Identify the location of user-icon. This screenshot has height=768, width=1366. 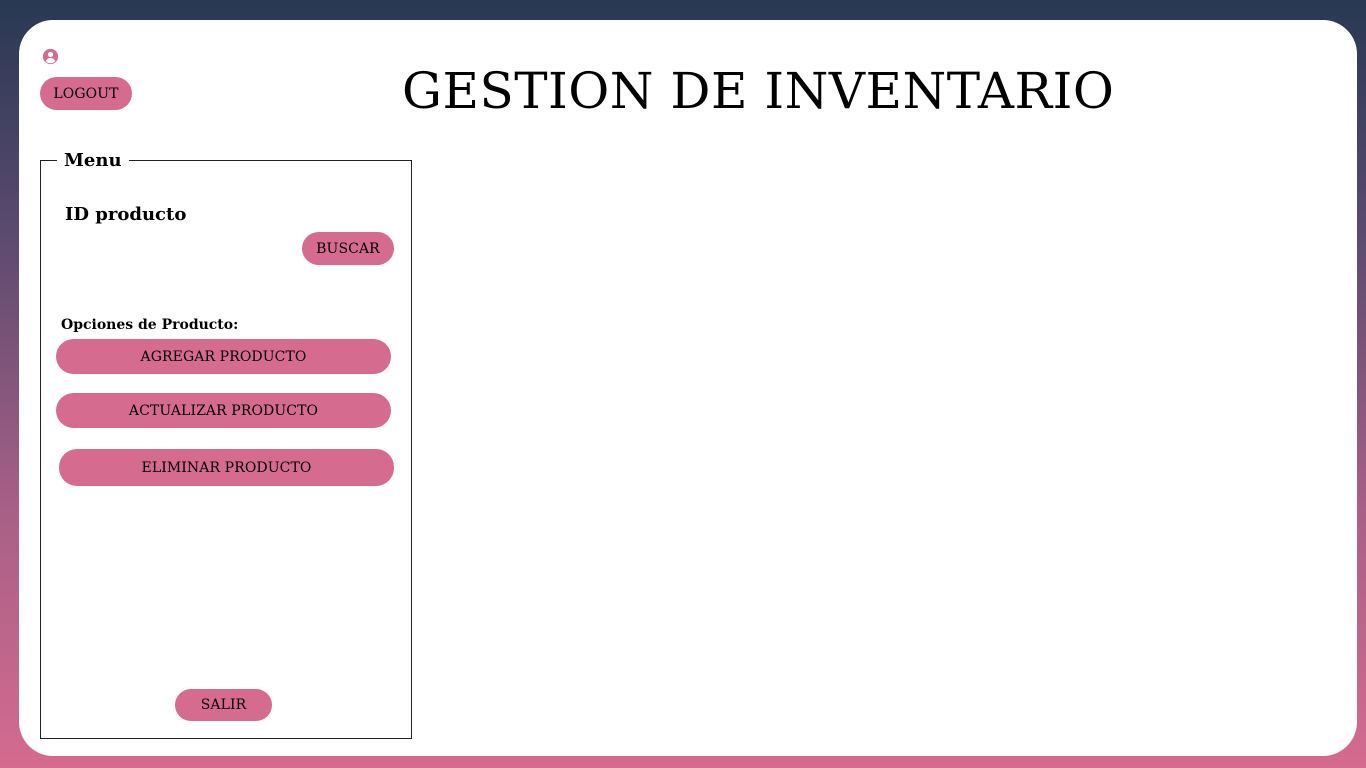
(50, 56).